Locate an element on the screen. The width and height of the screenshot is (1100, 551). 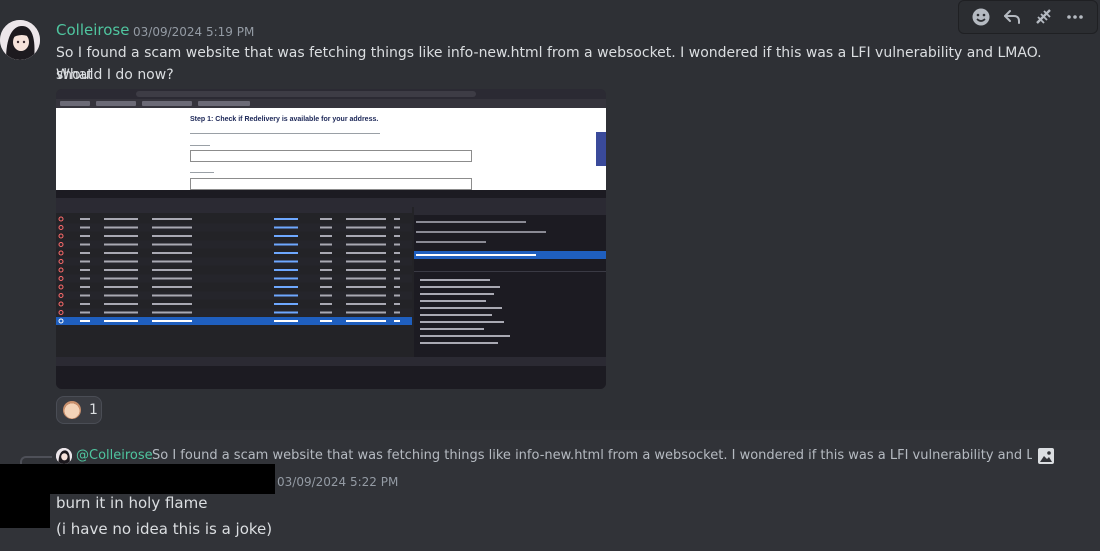
more-icon is located at coordinates (1075, 17).